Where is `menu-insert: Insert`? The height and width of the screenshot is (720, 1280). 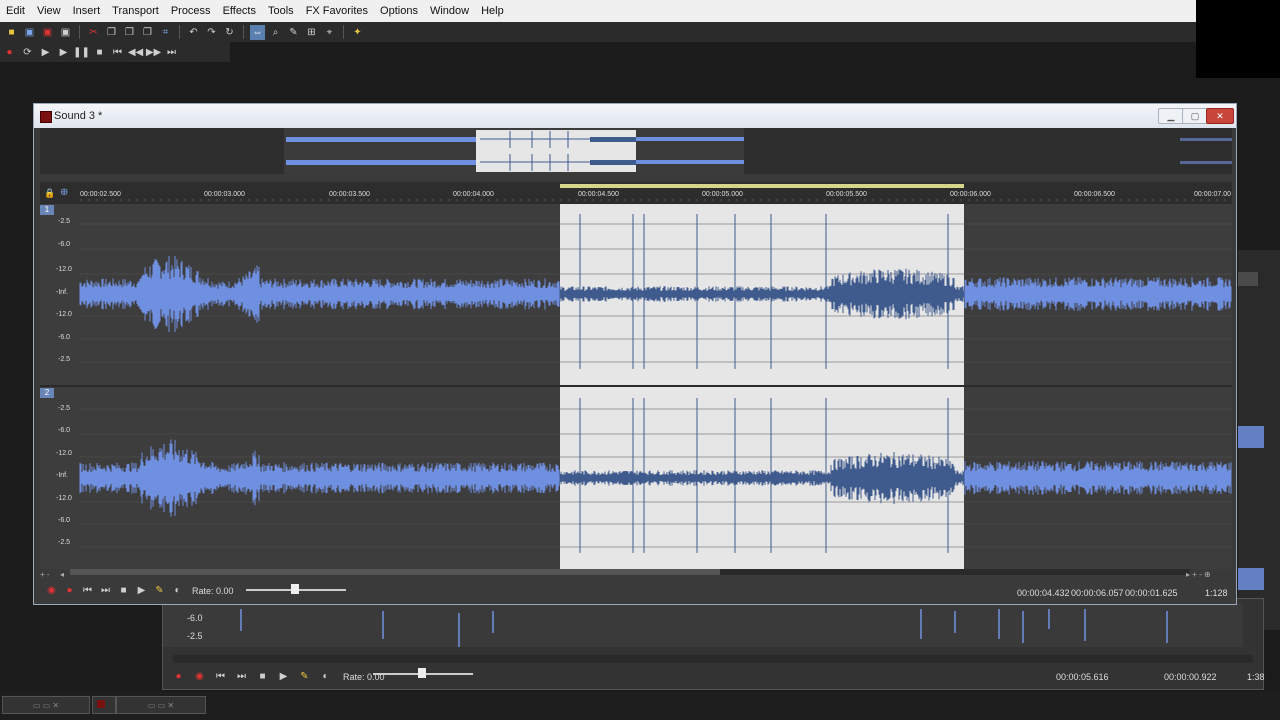 menu-insert: Insert is located at coordinates (87, 11).